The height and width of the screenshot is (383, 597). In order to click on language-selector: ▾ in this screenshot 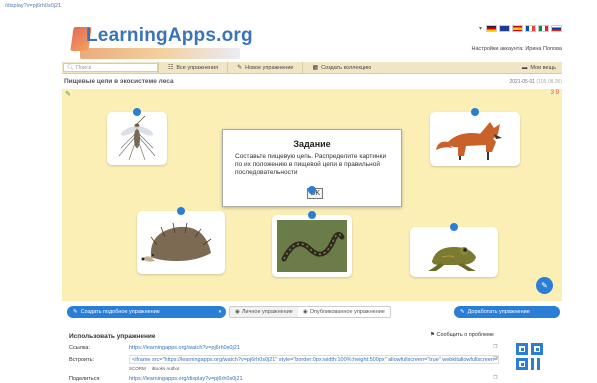, I will do `click(520, 28)`.